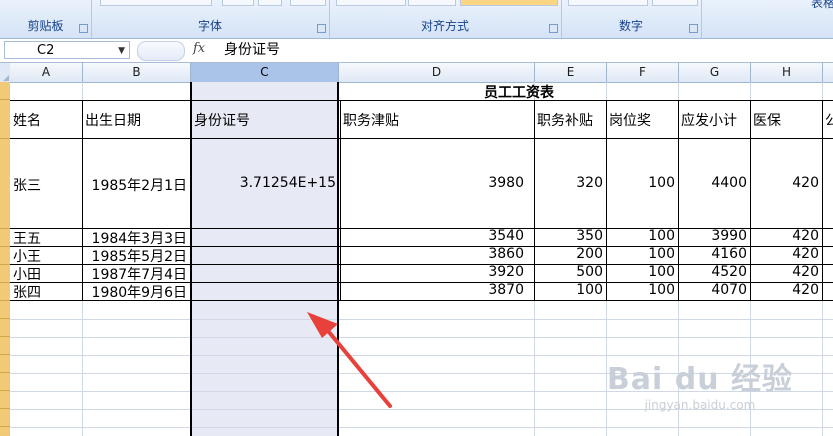 Image resolution: width=833 pixels, height=436 pixels. Describe the element at coordinates (699, 379) in the screenshot. I see `watermark-brand: Bai du 经验` at that location.